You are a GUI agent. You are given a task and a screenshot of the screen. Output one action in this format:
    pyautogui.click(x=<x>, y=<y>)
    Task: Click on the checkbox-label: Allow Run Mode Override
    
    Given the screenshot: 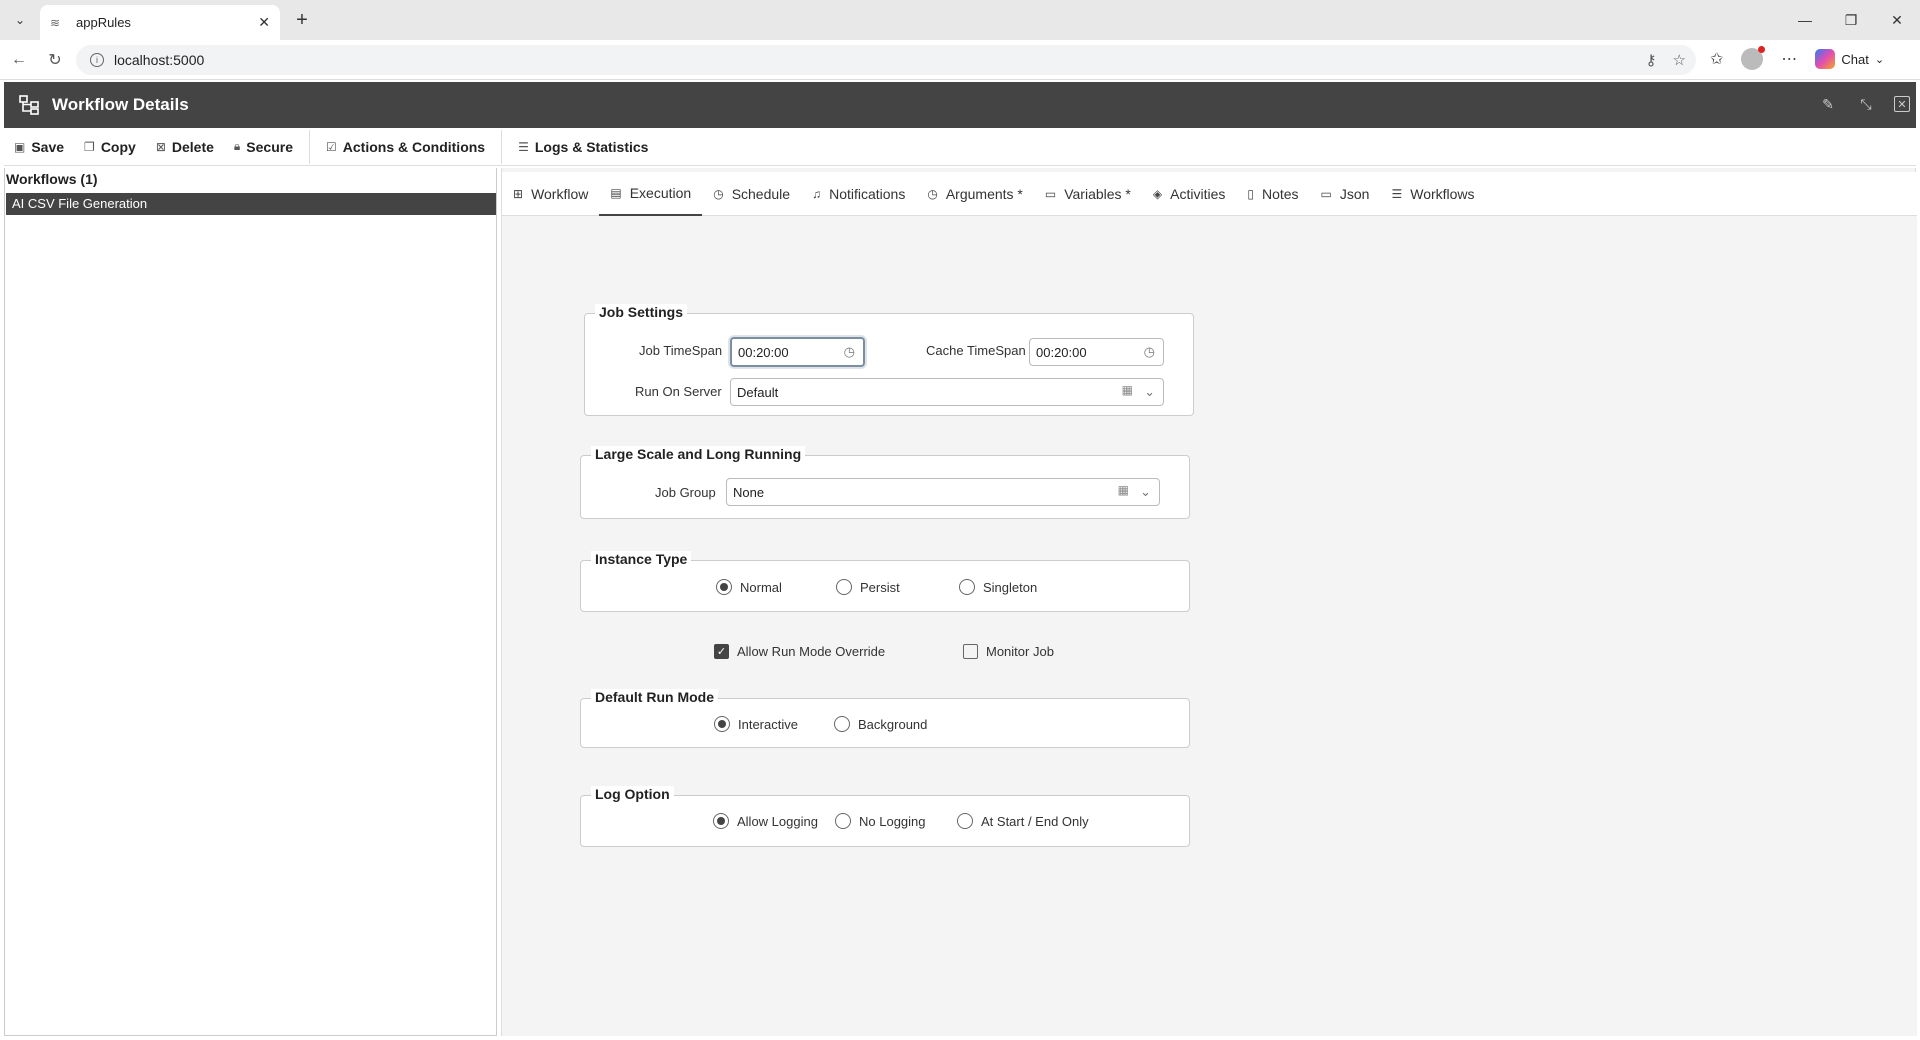 What is the action you would take?
    pyautogui.click(x=811, y=651)
    